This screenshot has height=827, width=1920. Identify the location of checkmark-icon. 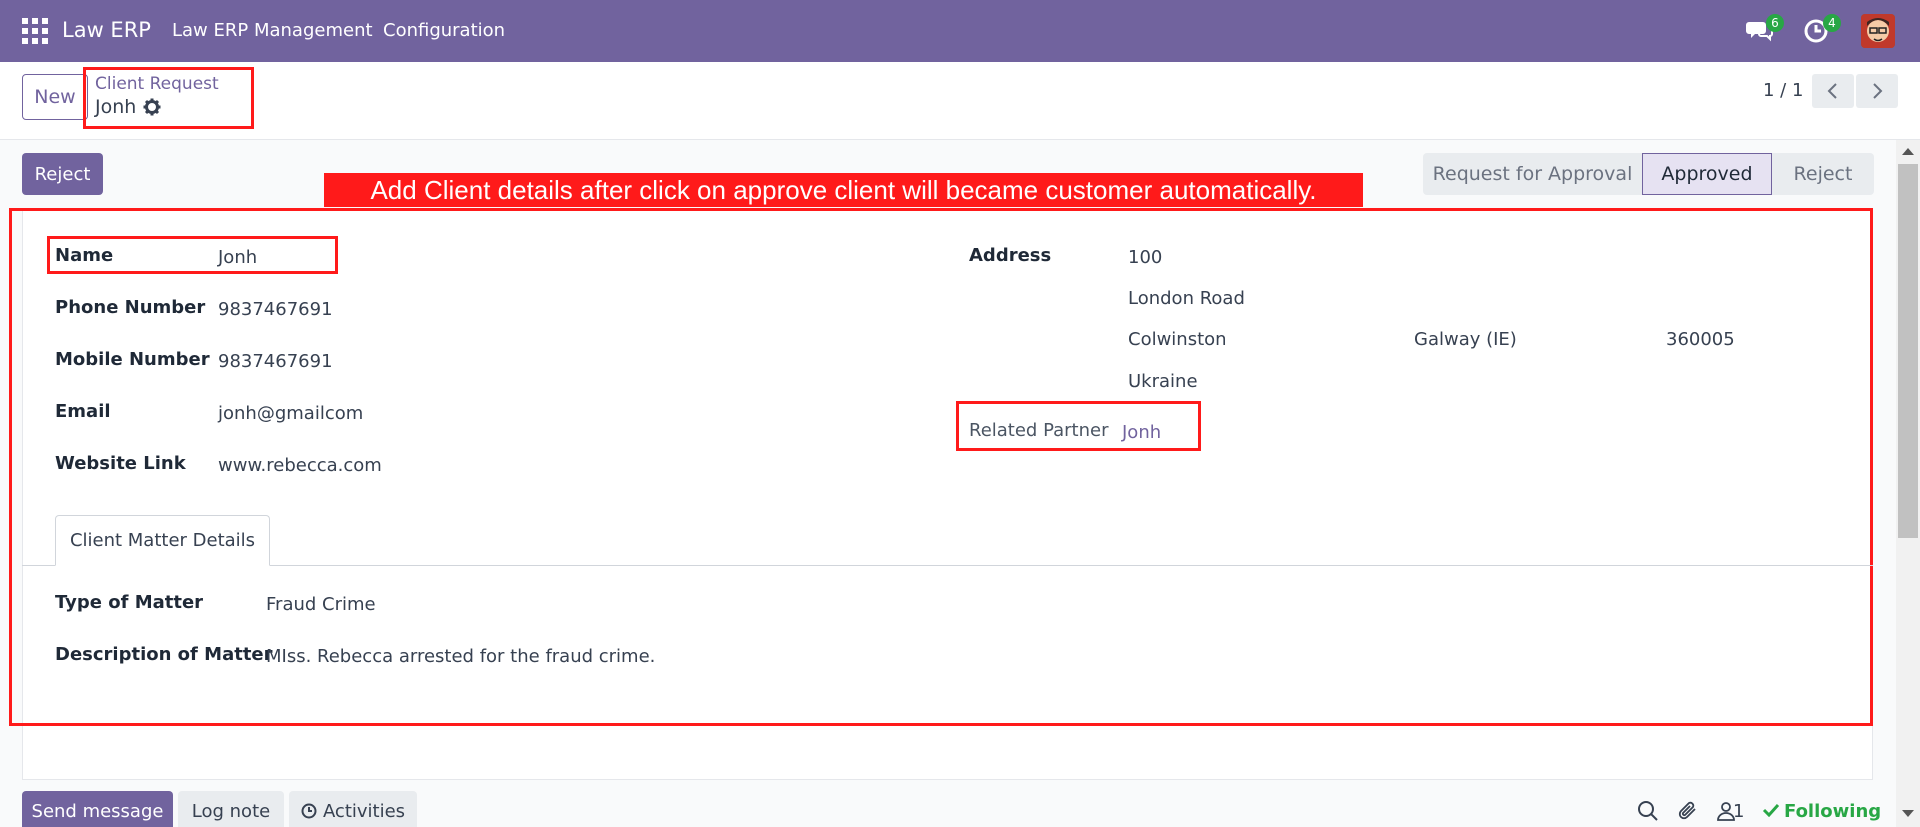
(1771, 810).